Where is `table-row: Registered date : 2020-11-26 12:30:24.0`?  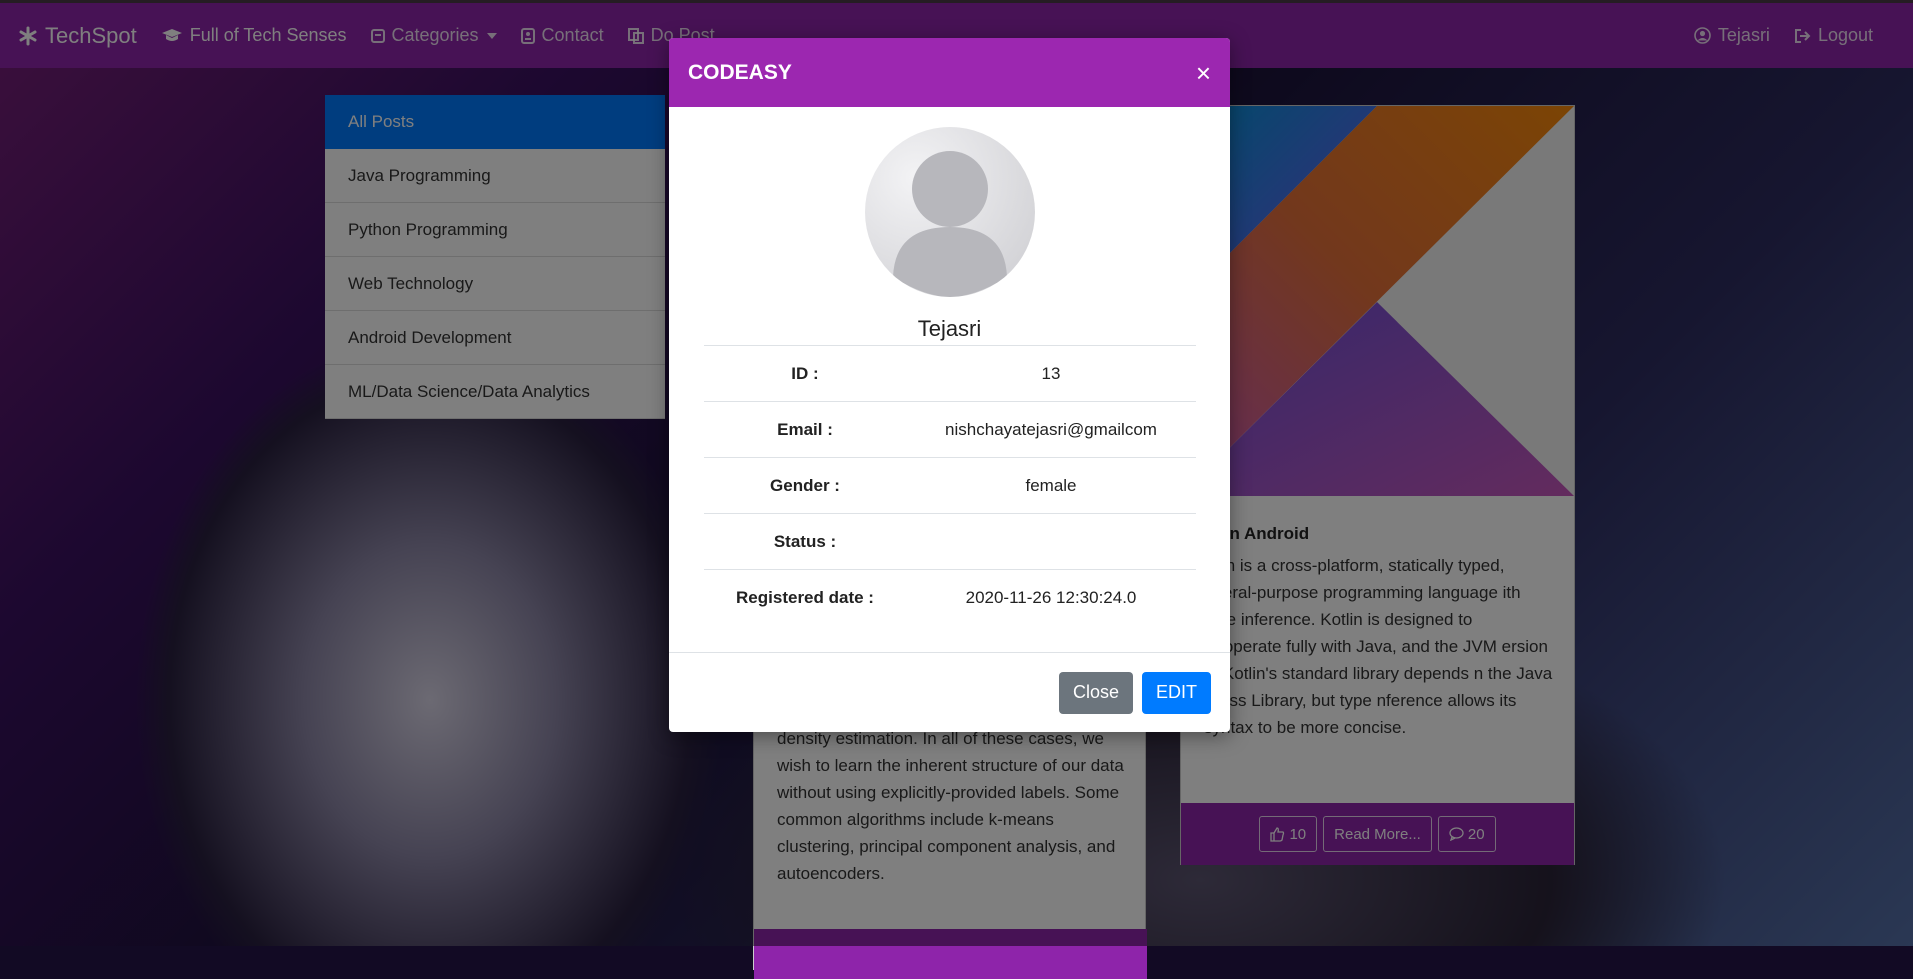
table-row: Registered date : 2020-11-26 12:30:24.0 is located at coordinates (950, 597).